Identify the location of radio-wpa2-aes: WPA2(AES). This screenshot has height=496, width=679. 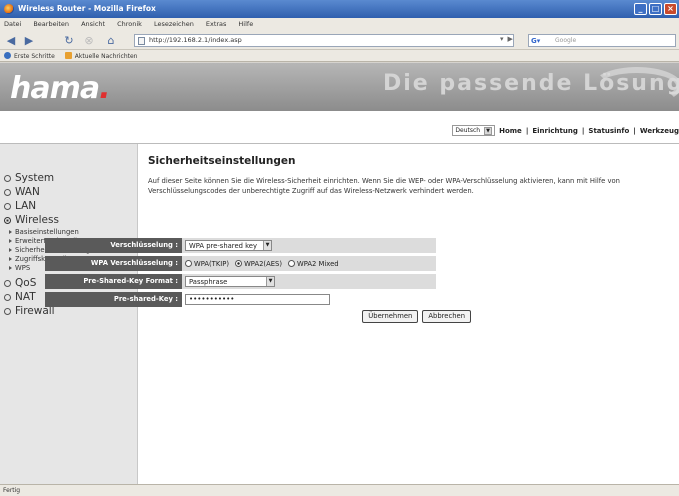
(258, 264).